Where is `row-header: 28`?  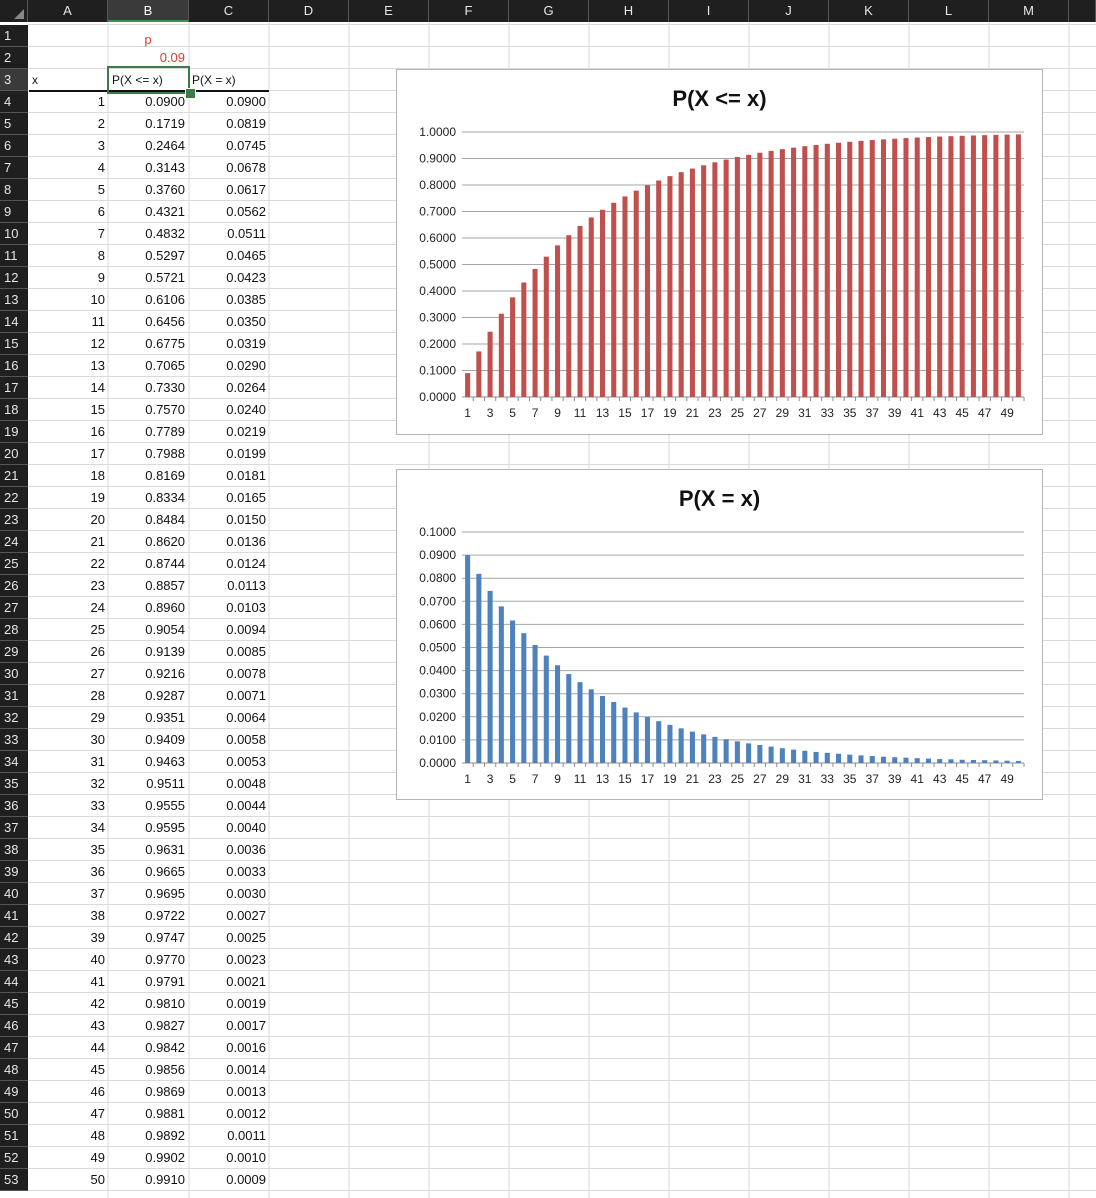 row-header: 28 is located at coordinates (14, 630).